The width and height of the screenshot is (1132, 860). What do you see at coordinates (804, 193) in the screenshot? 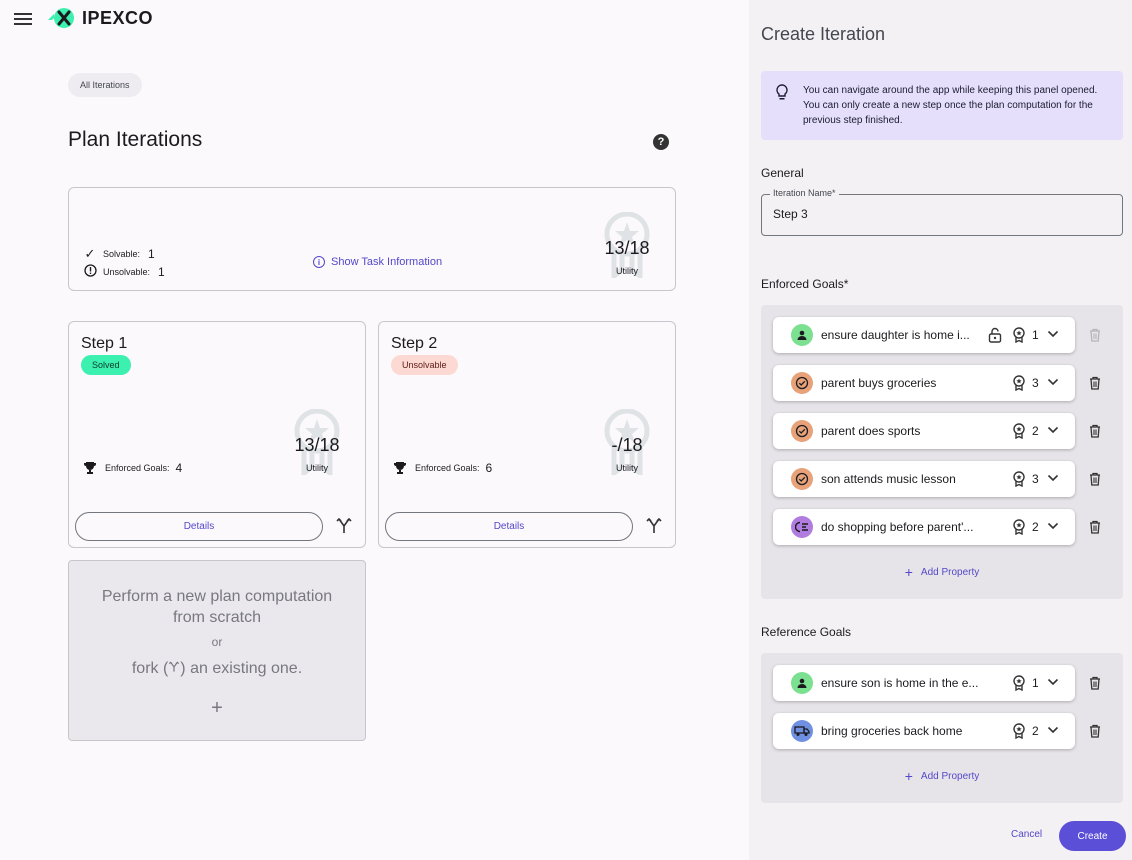
I see `iteration-name-label: Iteration Name*` at bounding box center [804, 193].